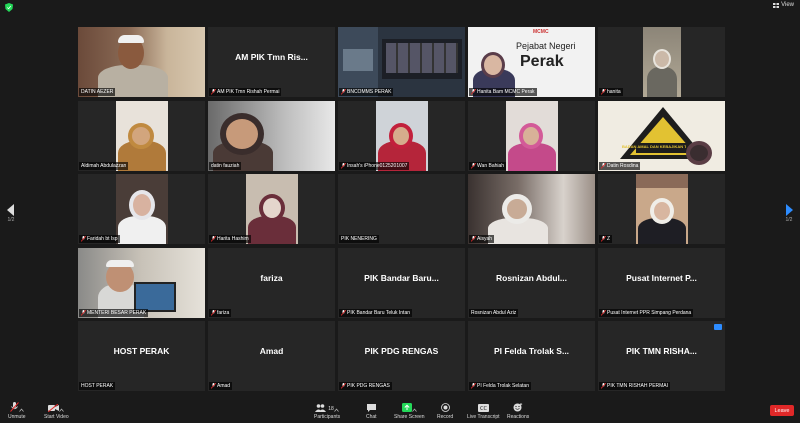 The width and height of the screenshot is (800, 423). What do you see at coordinates (114, 312) in the screenshot?
I see `participant-name-label: MENTERI BESAR PERAK` at bounding box center [114, 312].